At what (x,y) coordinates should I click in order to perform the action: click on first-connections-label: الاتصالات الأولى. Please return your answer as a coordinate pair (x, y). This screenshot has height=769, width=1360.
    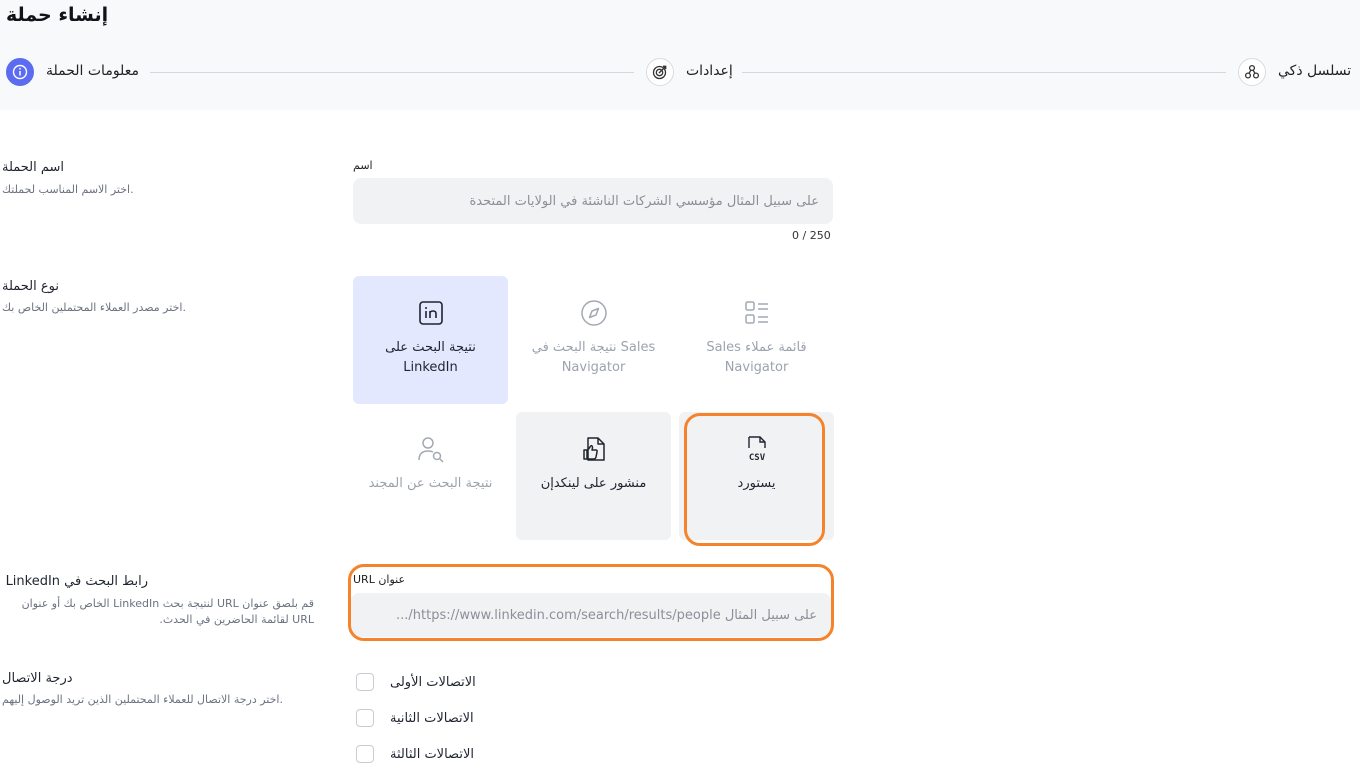
    Looking at the image, I should click on (433, 682).